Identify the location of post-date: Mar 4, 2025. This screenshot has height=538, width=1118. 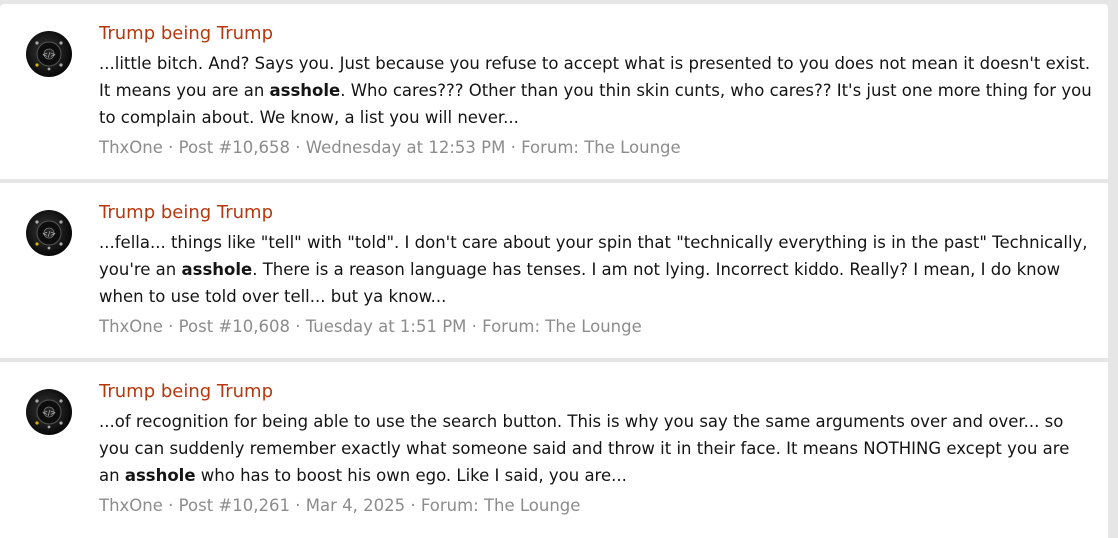
(355, 505).